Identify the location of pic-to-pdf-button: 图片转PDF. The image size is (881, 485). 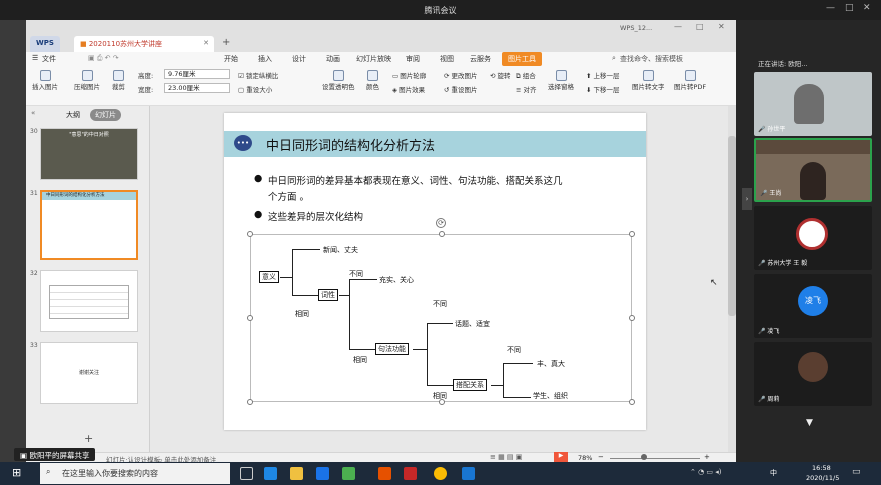
(690, 80).